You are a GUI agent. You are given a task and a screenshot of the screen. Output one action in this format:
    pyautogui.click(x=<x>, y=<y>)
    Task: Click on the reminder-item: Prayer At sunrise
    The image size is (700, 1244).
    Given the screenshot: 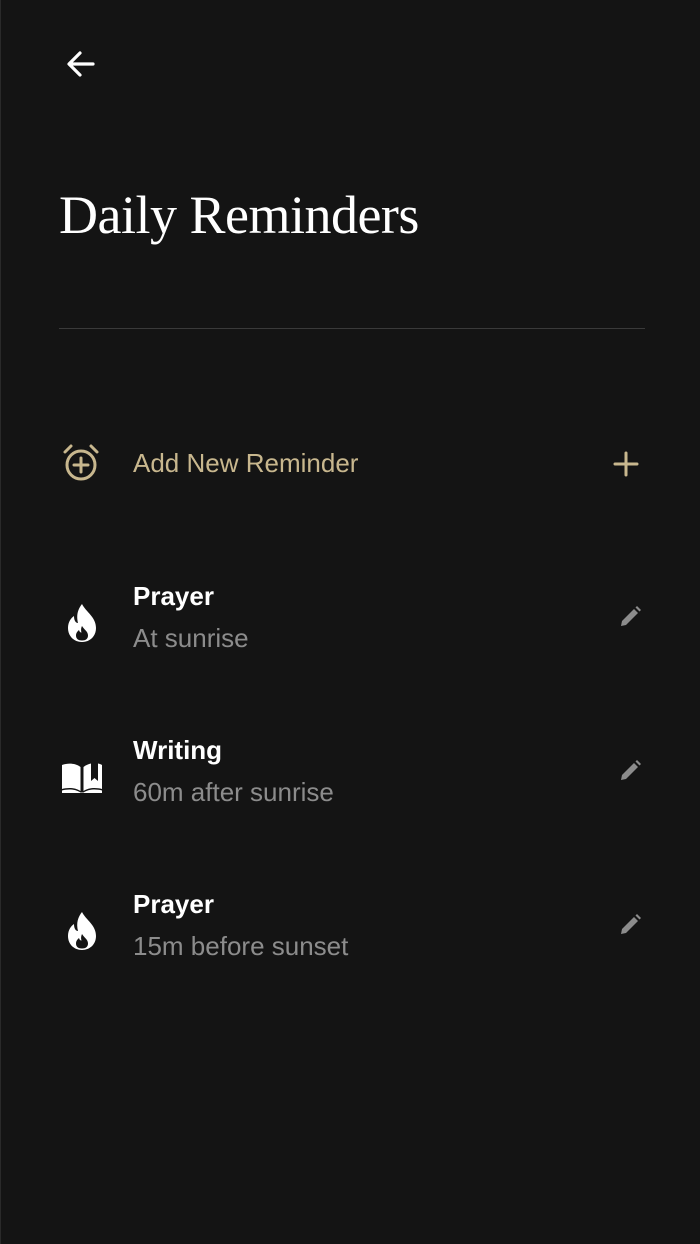 What is the action you would take?
    pyautogui.click(x=352, y=623)
    